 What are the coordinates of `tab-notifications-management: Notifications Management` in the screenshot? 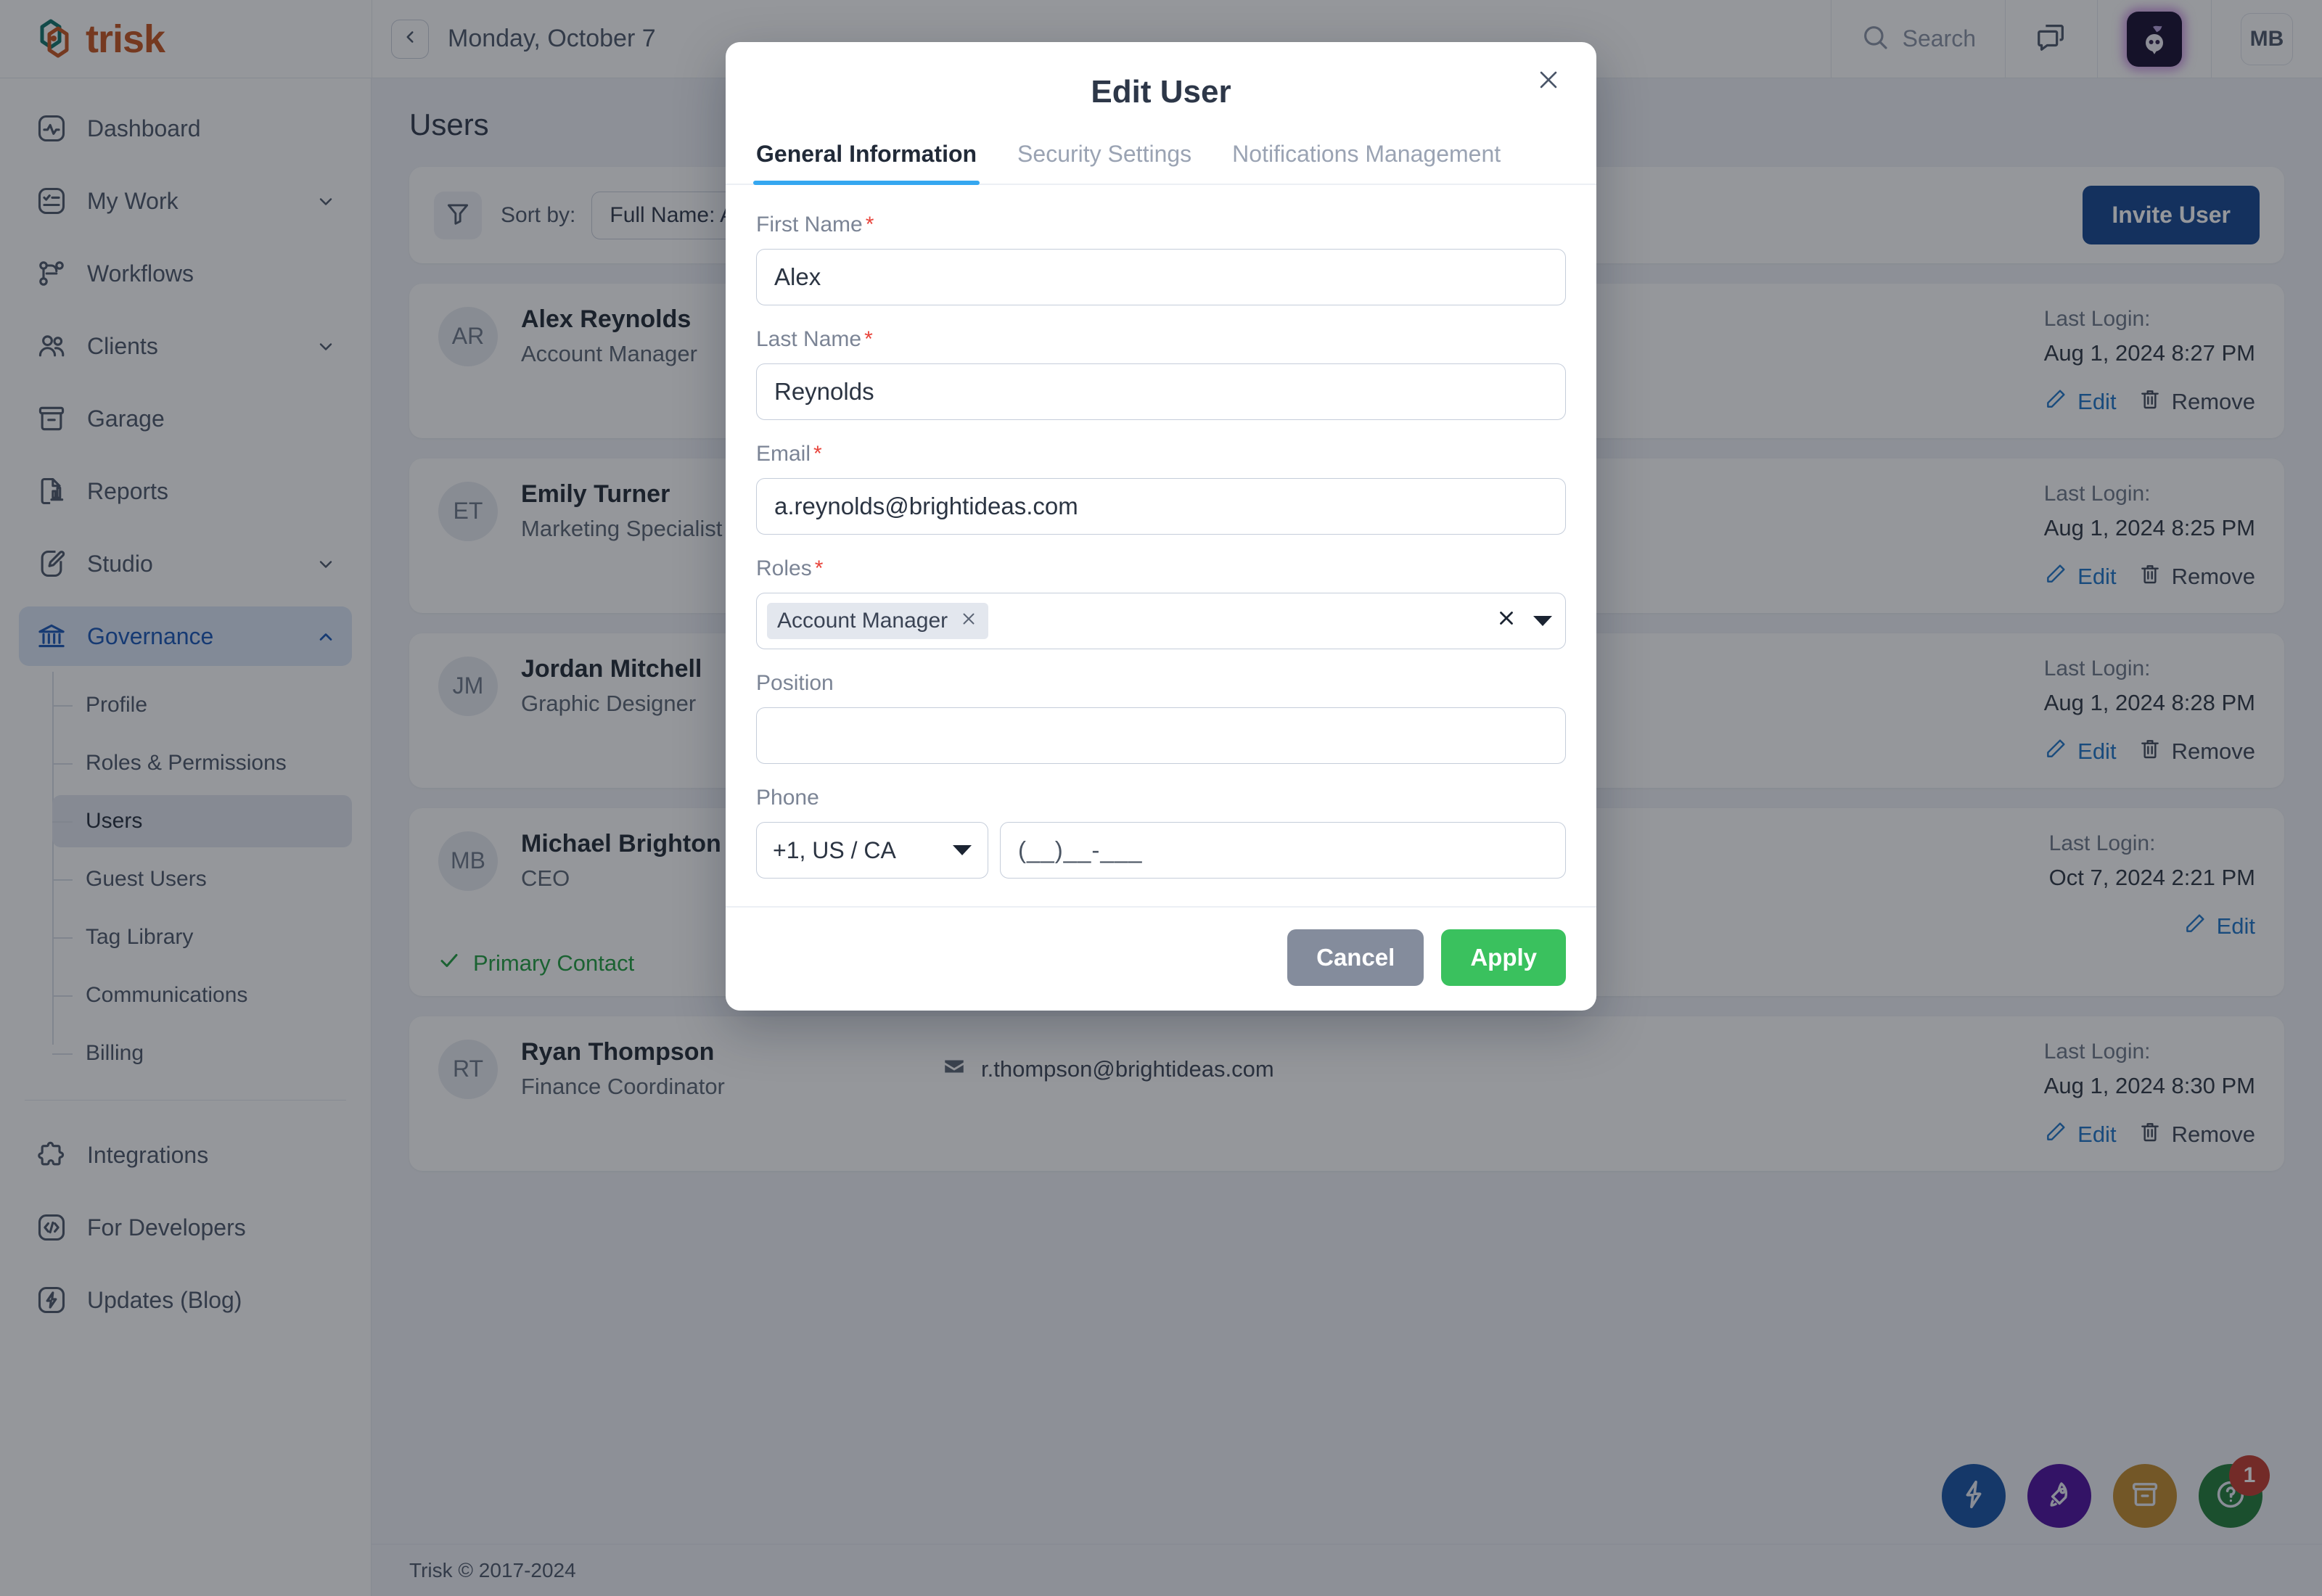 It's located at (1366, 162).